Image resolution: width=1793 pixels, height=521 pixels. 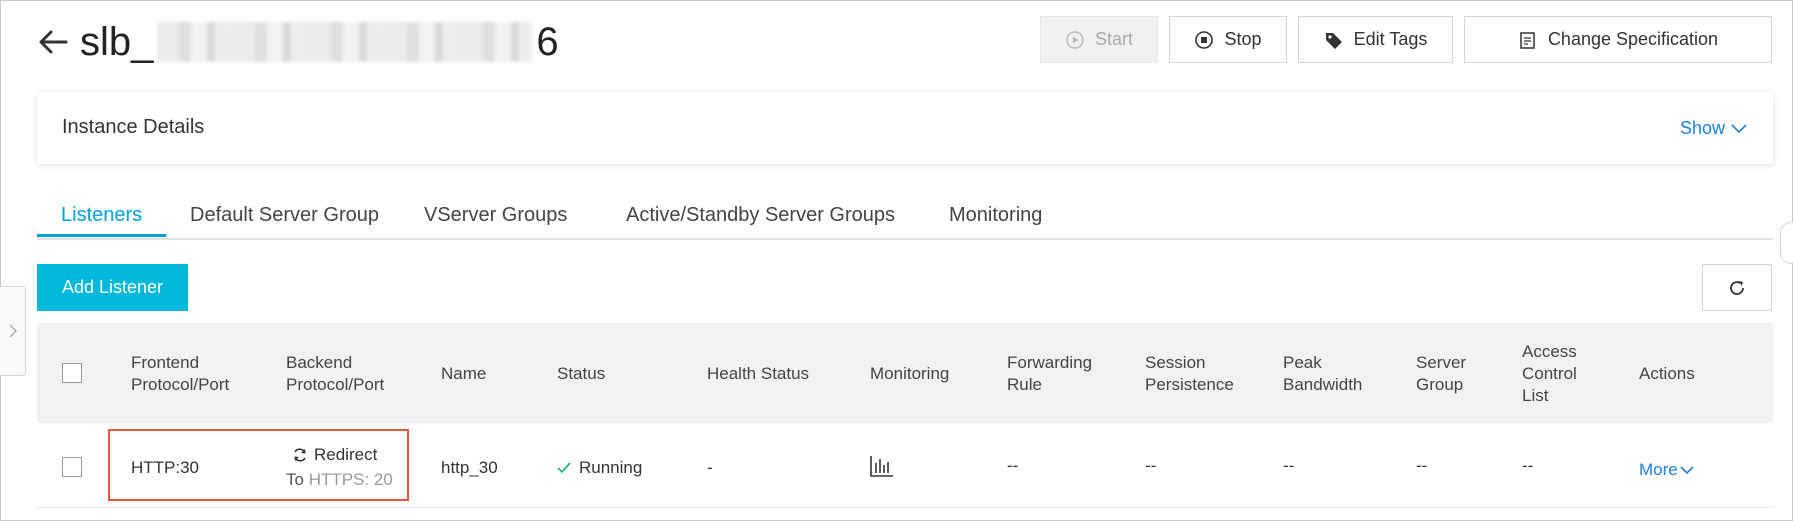 I want to click on server-group-value: --, so click(x=1422, y=465).